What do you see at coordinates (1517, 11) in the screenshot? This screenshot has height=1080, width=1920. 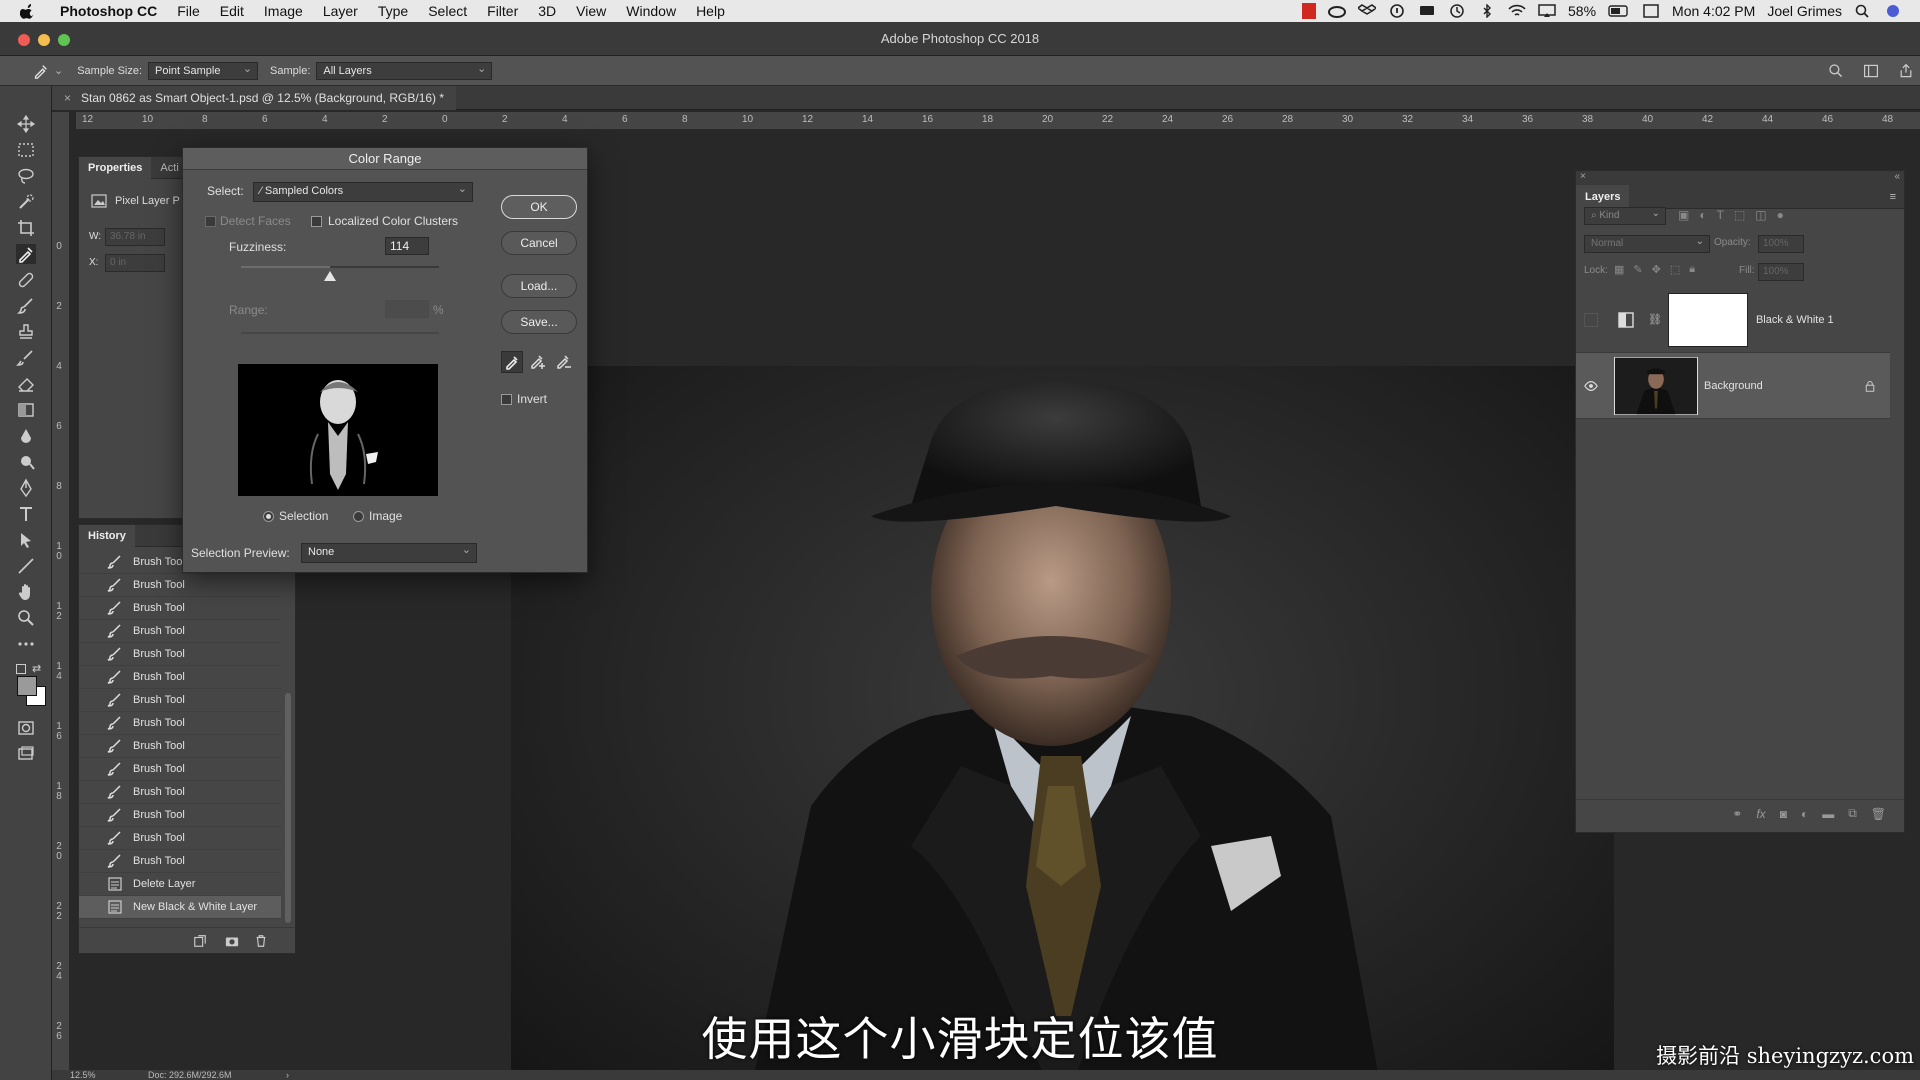 I see `wifi-icon` at bounding box center [1517, 11].